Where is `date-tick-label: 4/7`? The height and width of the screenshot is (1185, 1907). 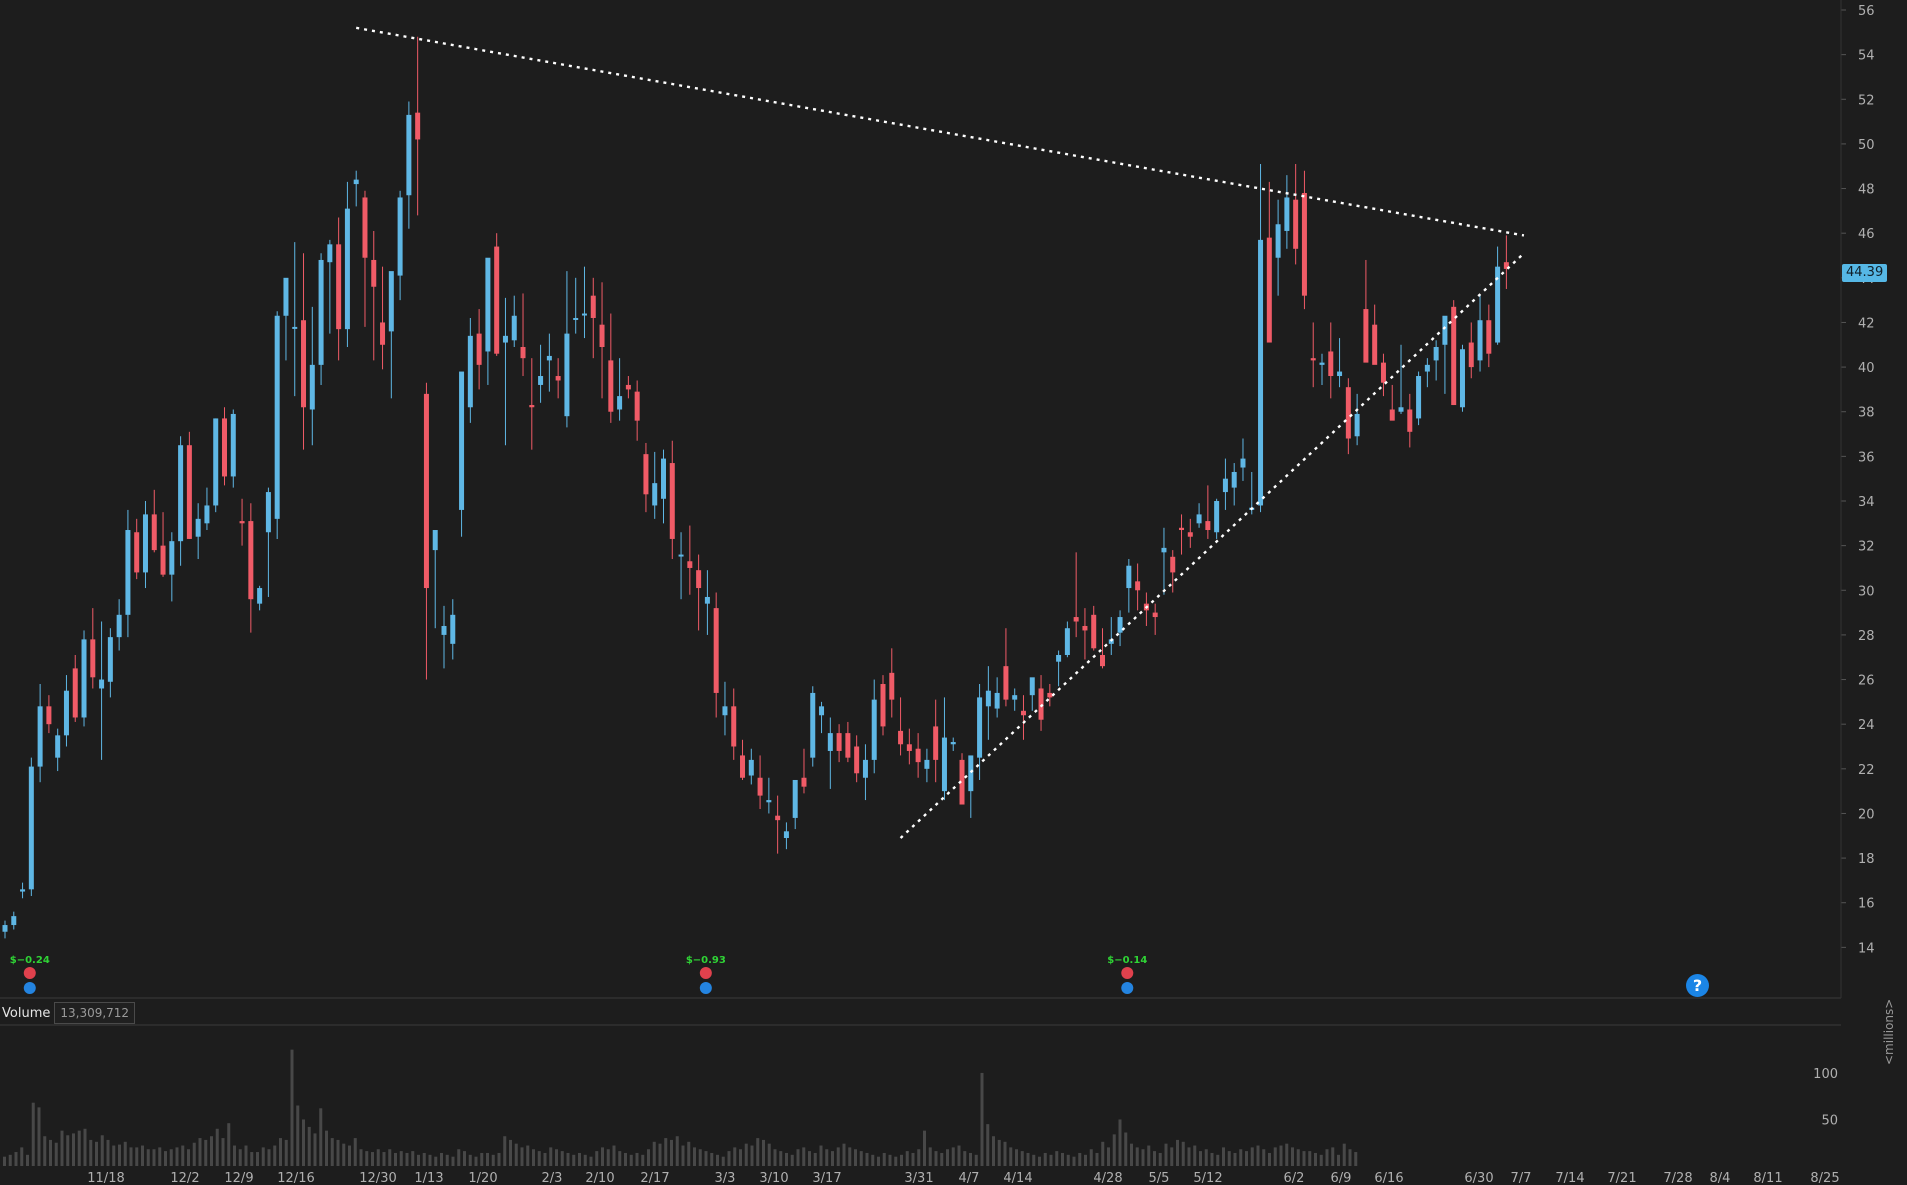 date-tick-label: 4/7 is located at coordinates (969, 1178).